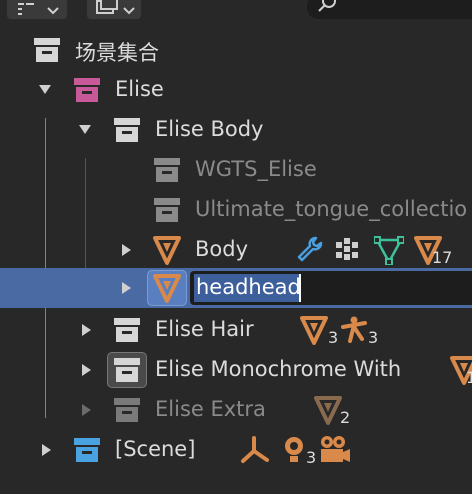 The image size is (472, 494). I want to click on outliner-row-elise: Elise, so click(236, 90).